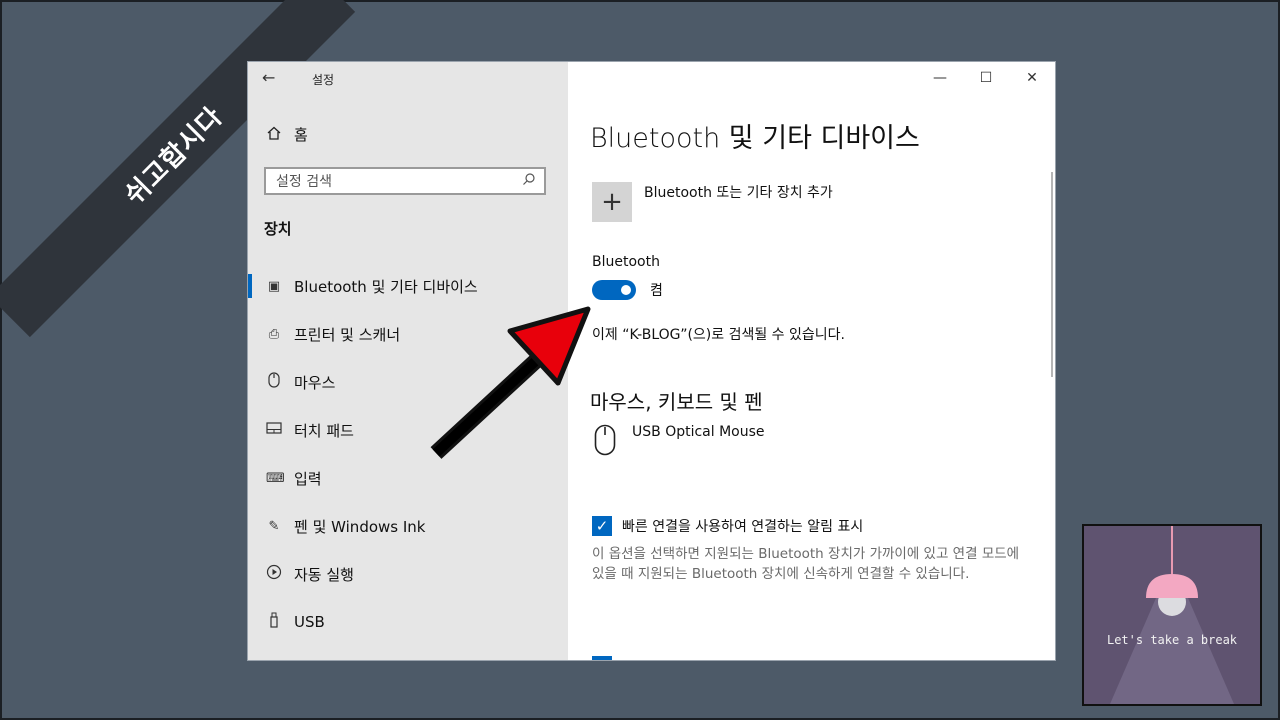 The height and width of the screenshot is (720, 1280). What do you see at coordinates (408, 574) in the screenshot?
I see `sidebar-item-autoplay: 자동 실행` at bounding box center [408, 574].